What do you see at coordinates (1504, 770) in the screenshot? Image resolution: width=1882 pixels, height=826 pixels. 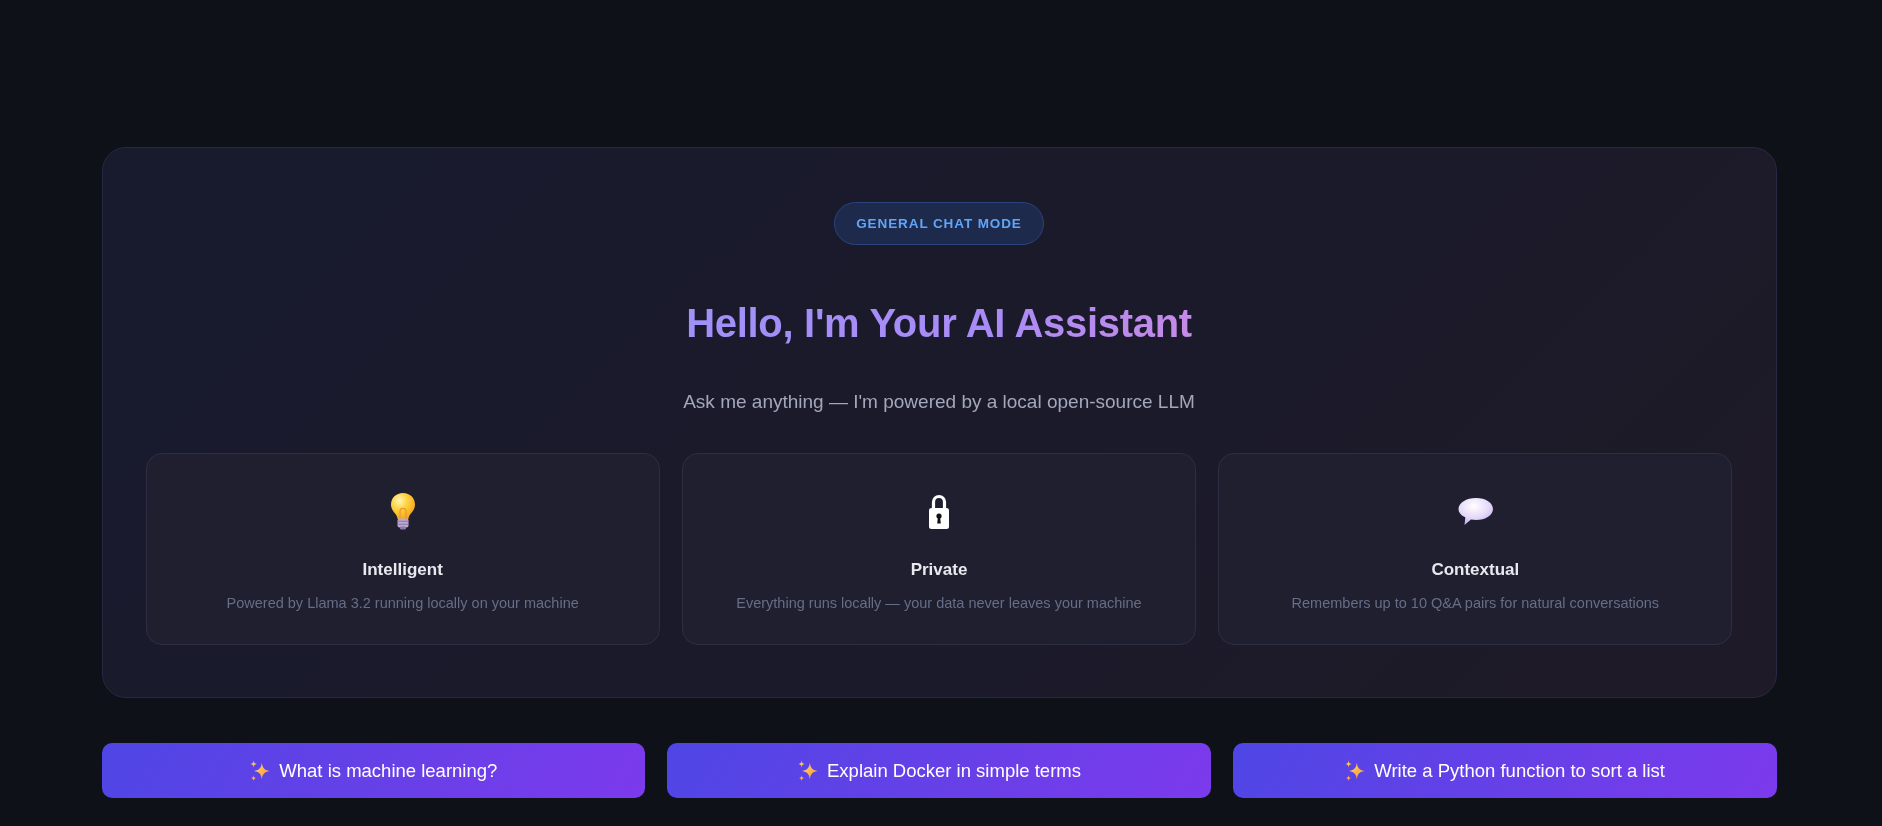 I see `suggestion-button: Write a Python function to sort a list` at bounding box center [1504, 770].